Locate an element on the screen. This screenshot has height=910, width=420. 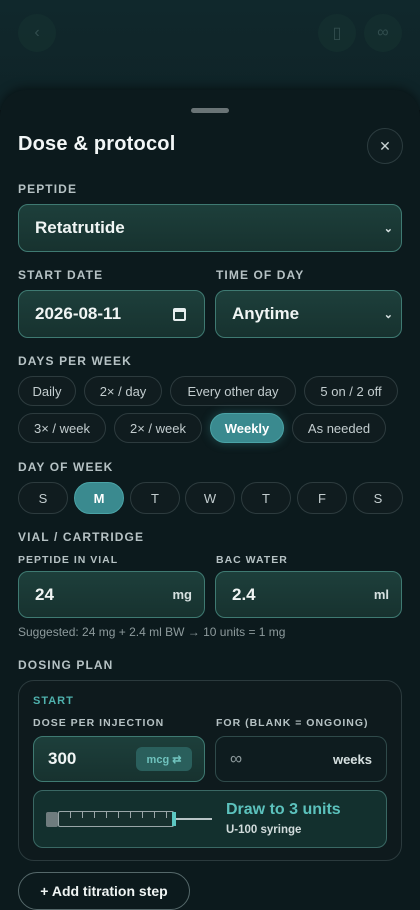
document-icon: ▯ is located at coordinates (337, 33).